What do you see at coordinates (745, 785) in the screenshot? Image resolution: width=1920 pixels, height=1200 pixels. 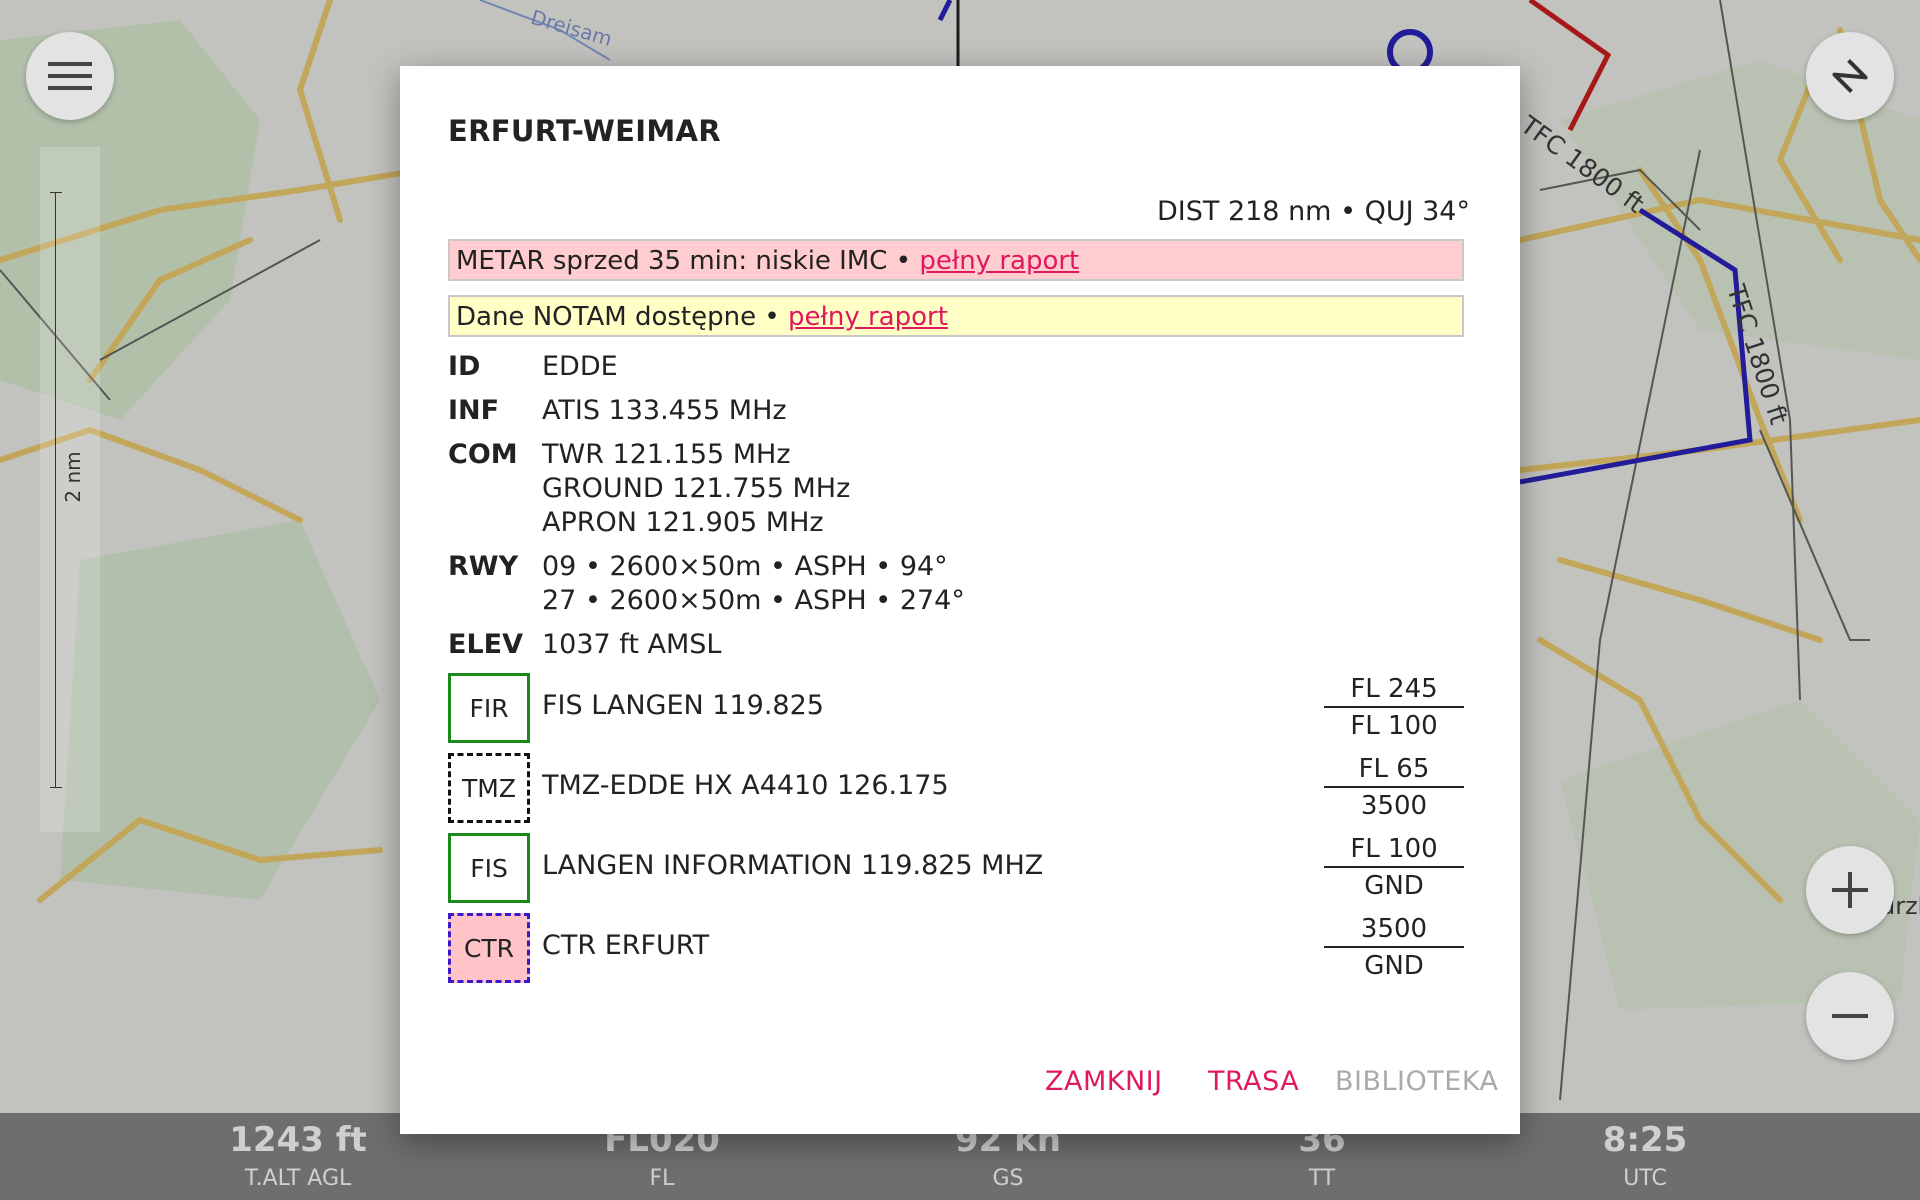 I see `airspace-name: TMZ-EDDE HX A4410 126.175` at bounding box center [745, 785].